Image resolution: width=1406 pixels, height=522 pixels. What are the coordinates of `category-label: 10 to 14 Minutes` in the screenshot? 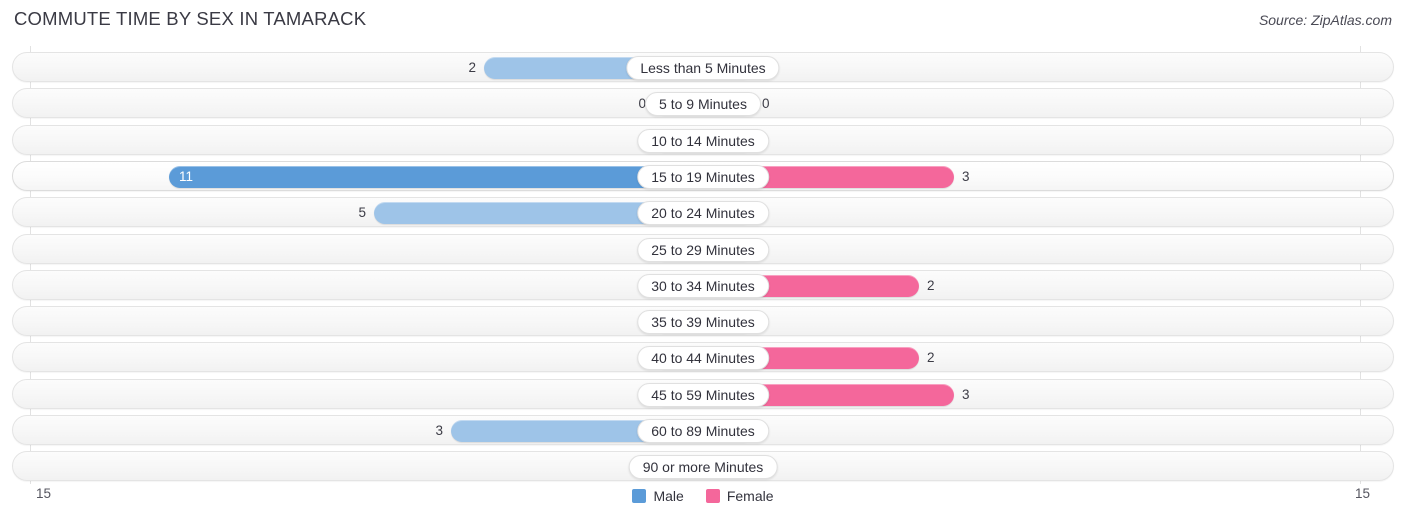 It's located at (703, 140).